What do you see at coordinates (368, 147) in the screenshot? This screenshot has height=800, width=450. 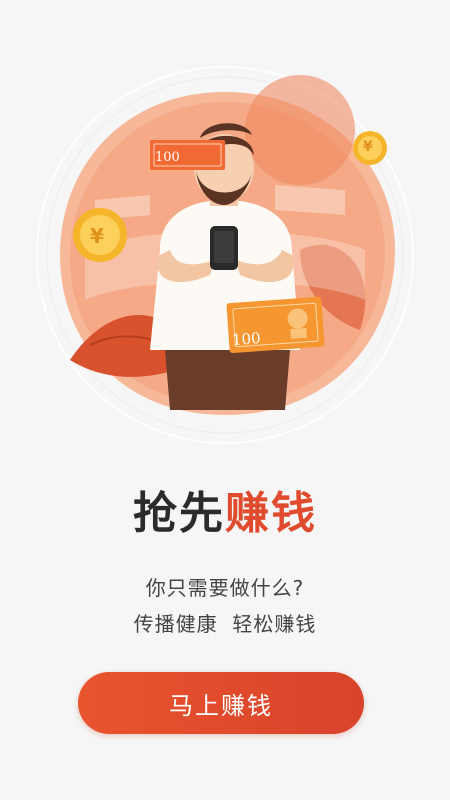 I see `yuan-coin-small-icon: ¥` at bounding box center [368, 147].